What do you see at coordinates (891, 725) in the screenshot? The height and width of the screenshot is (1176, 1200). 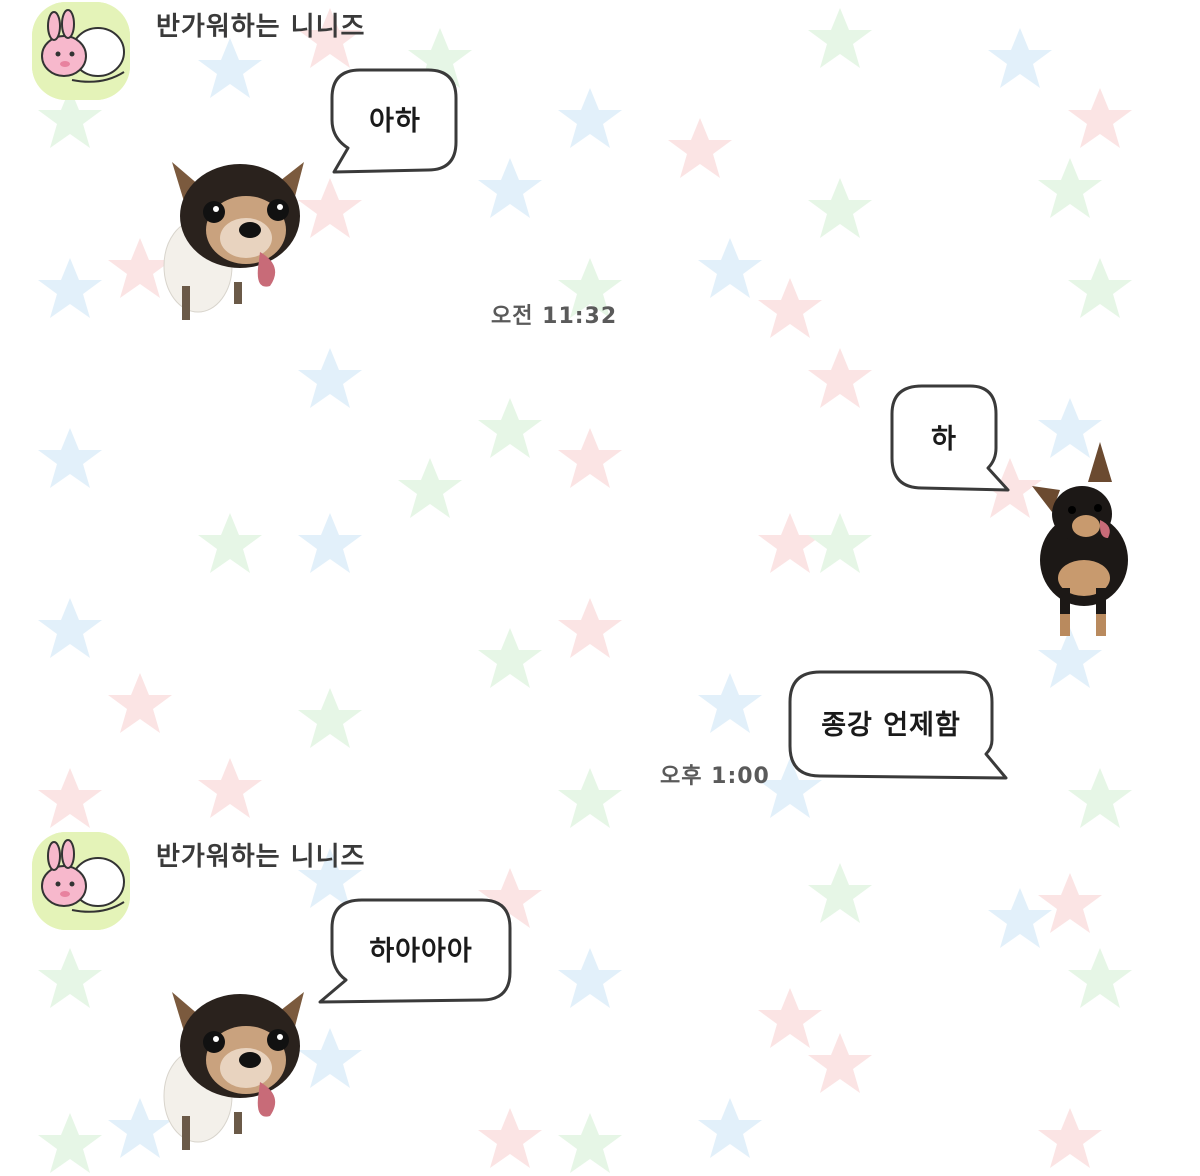 I see `bubble-text: 종강 언제함` at bounding box center [891, 725].